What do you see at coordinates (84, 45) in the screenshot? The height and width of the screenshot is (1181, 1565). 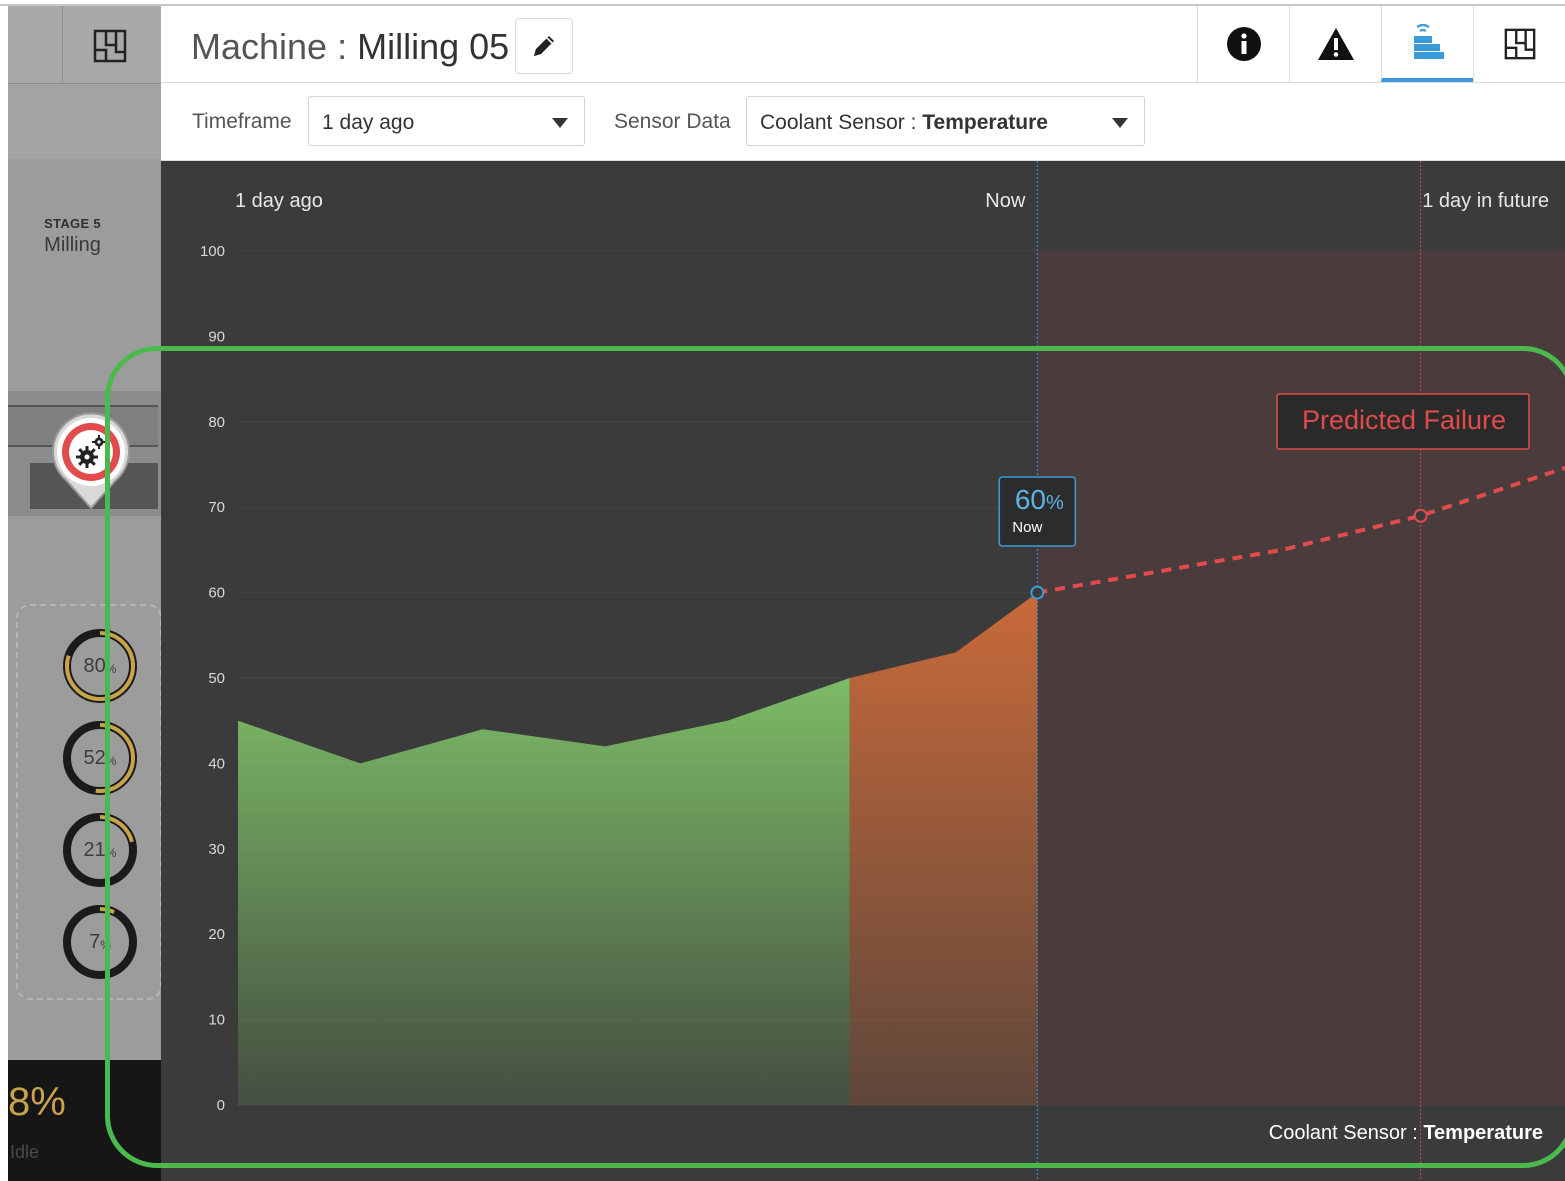 I see `sidebar-header` at bounding box center [84, 45].